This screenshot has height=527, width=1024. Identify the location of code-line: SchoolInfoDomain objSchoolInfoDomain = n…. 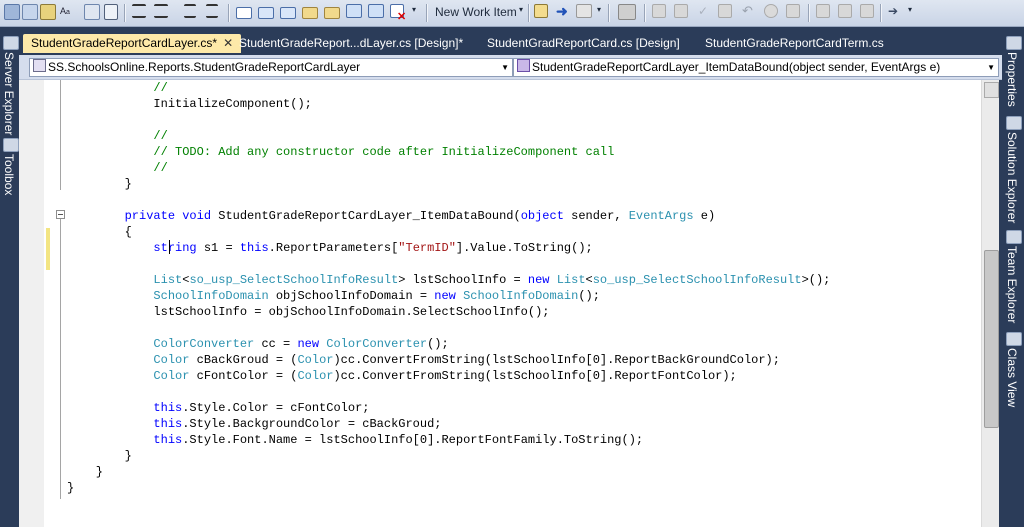
(333, 296).